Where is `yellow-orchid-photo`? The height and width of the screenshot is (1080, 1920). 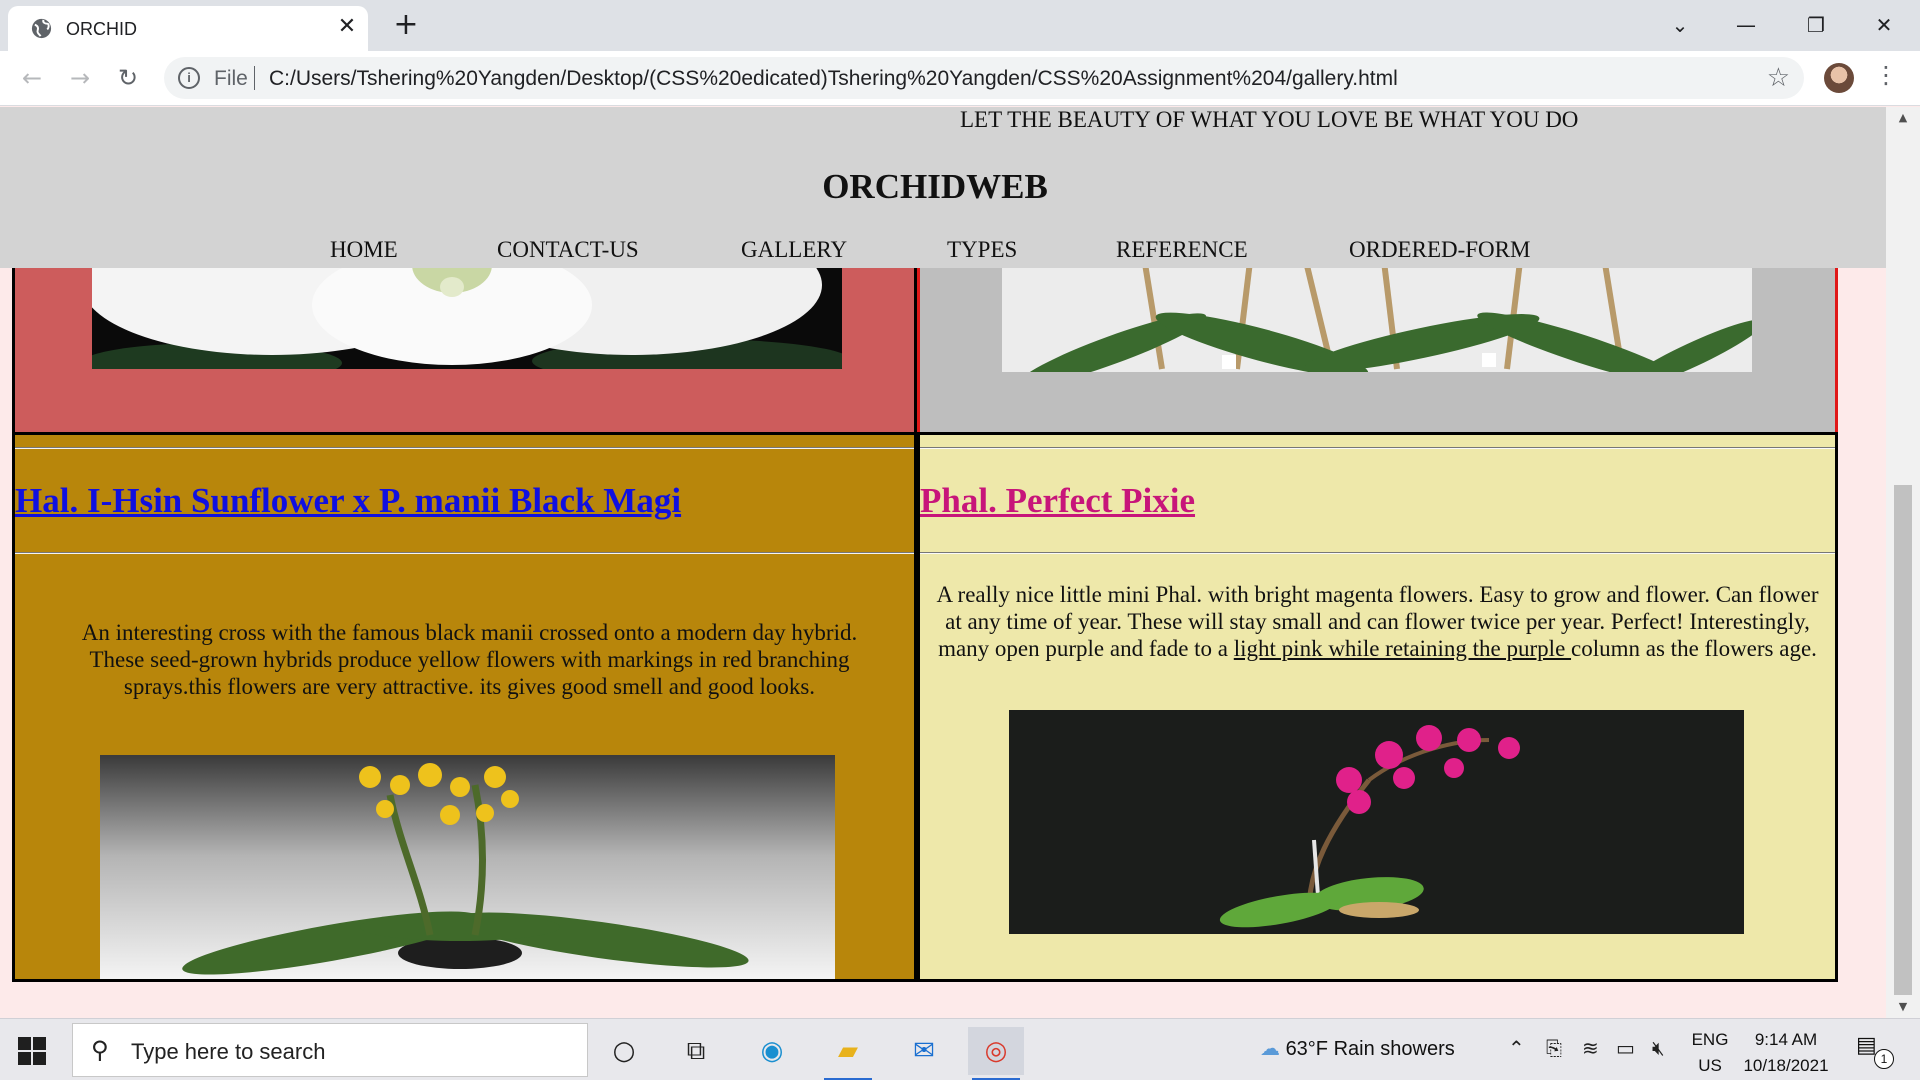 yellow-orchid-photo is located at coordinates (467, 867).